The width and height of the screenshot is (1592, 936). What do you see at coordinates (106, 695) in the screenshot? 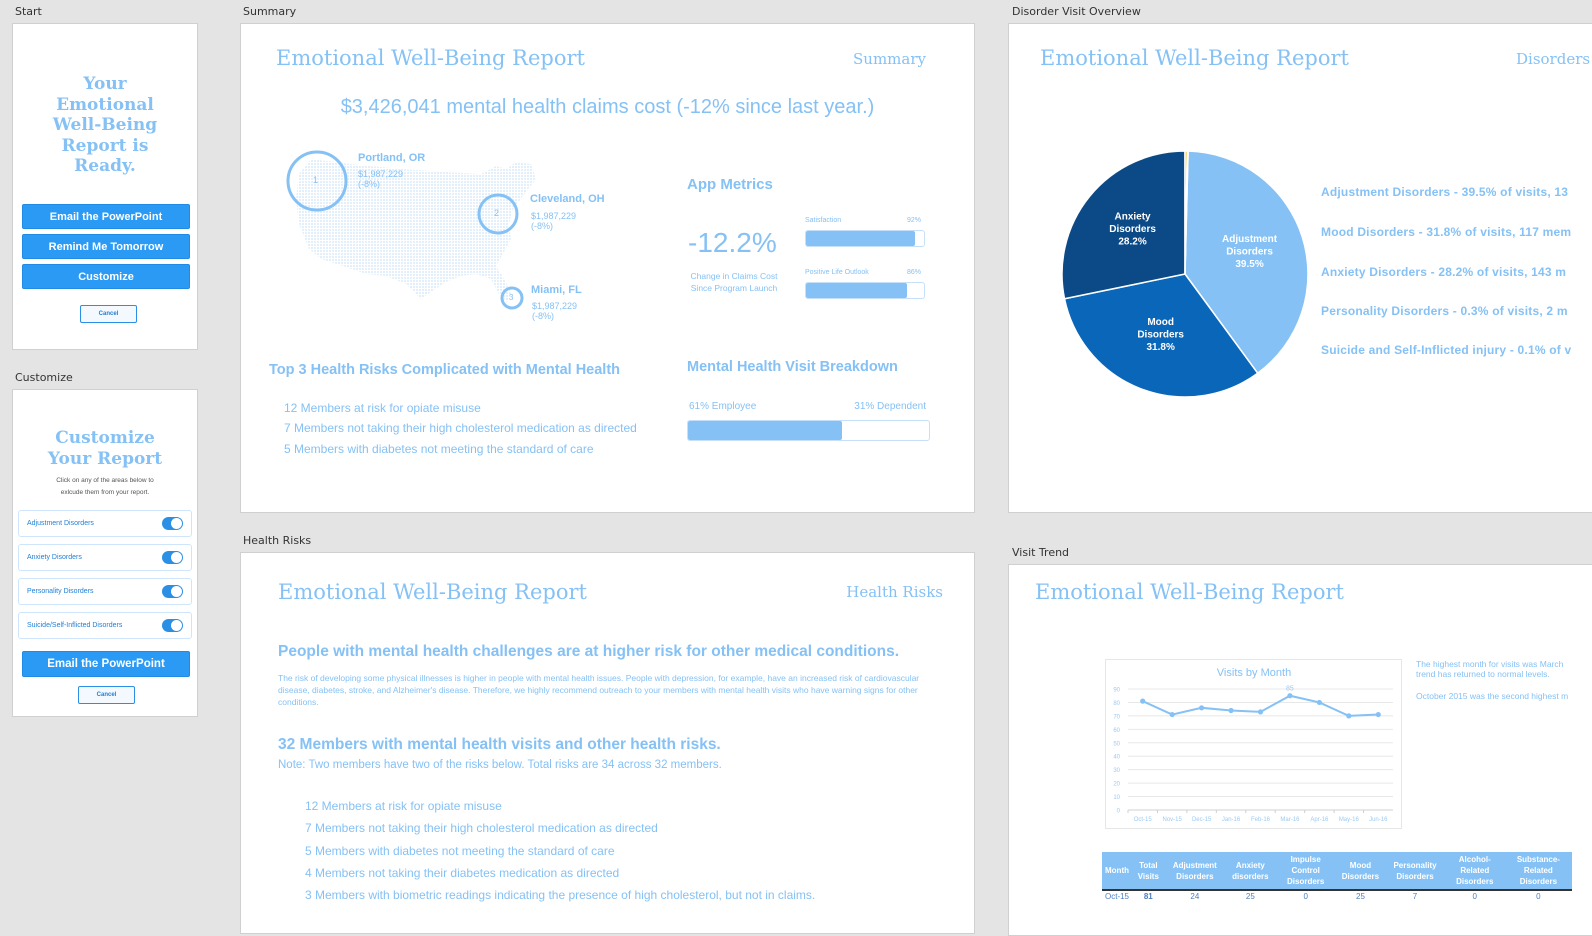
I see `customize-cancel-button: Cancel` at bounding box center [106, 695].